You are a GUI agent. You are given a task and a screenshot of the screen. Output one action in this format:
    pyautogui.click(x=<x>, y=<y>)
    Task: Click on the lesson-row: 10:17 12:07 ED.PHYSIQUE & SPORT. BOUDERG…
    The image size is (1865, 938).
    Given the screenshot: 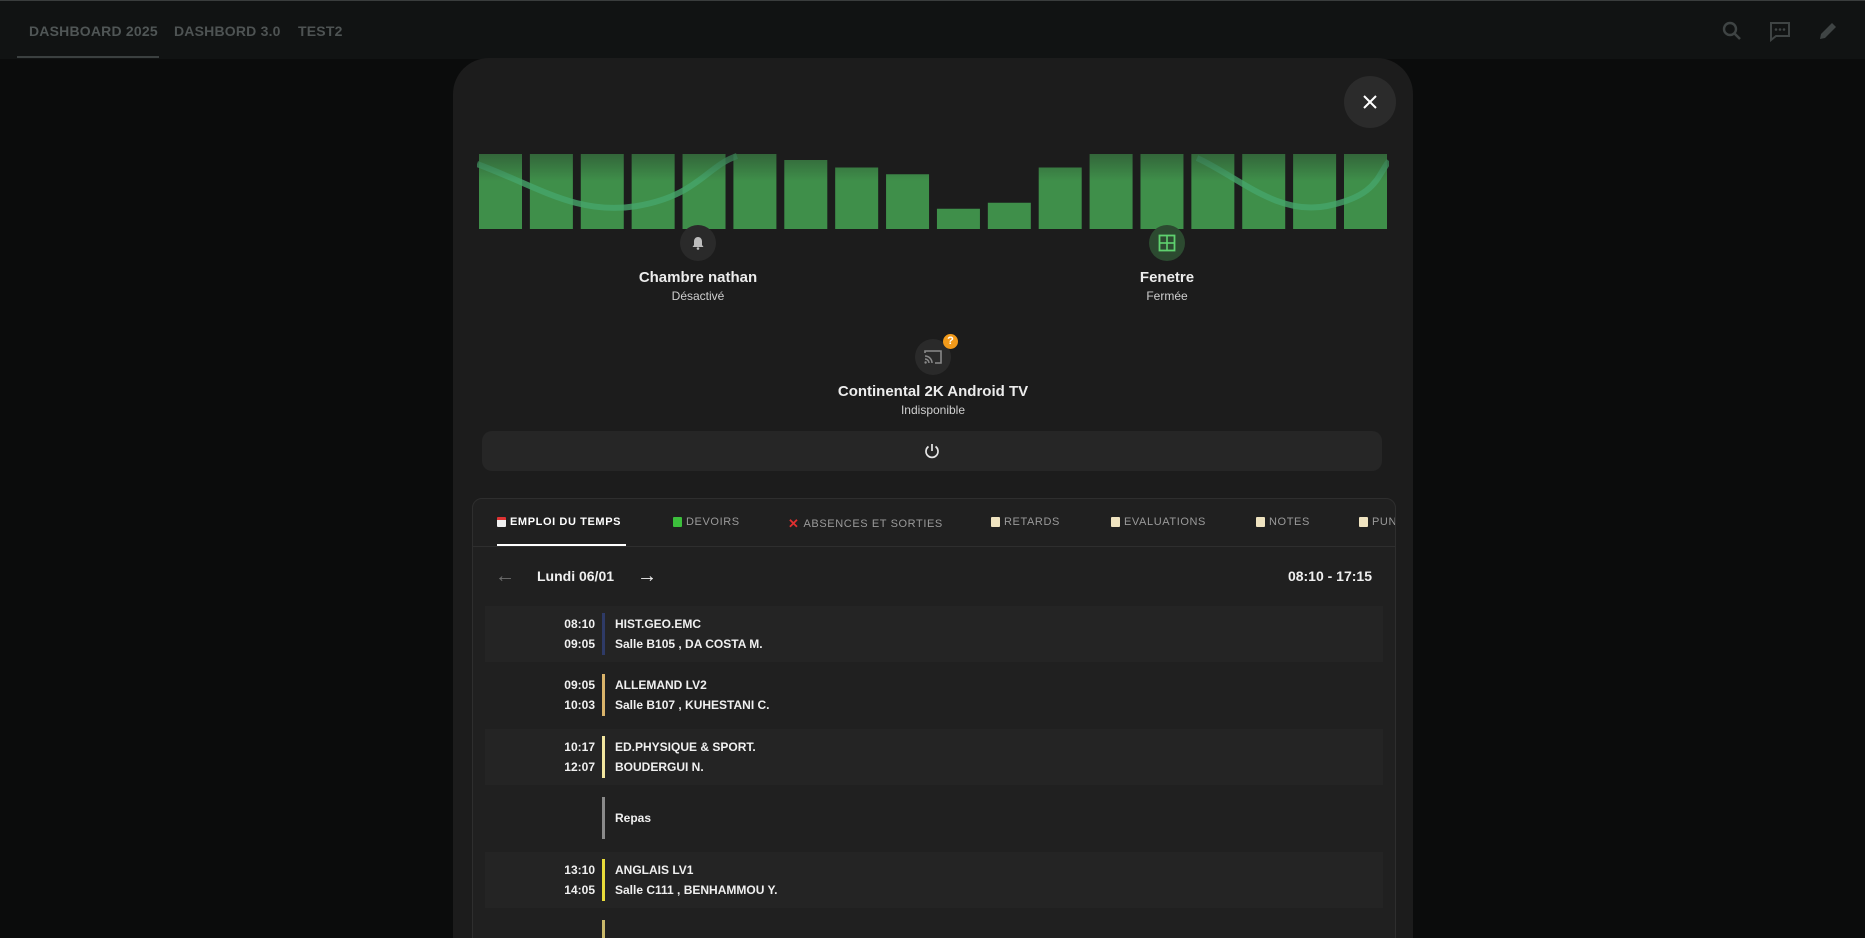 What is the action you would take?
    pyautogui.click(x=934, y=757)
    